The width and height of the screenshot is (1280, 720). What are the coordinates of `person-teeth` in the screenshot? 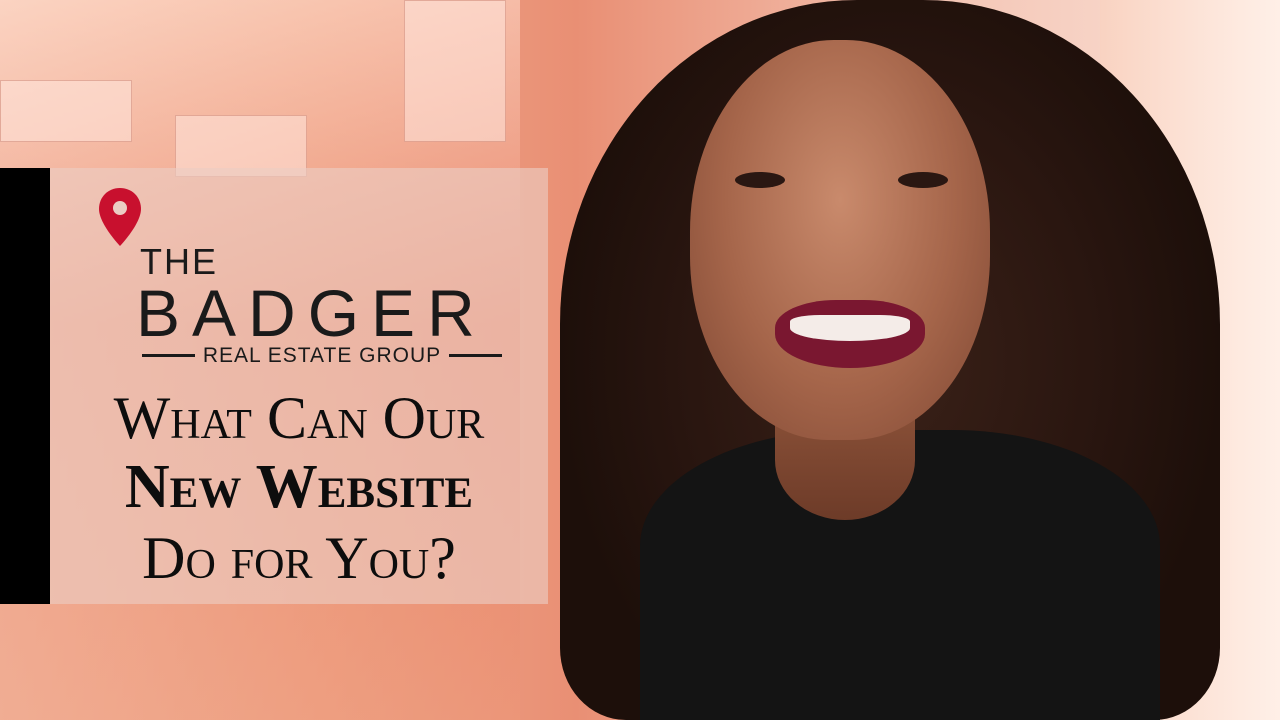 It's located at (850, 328).